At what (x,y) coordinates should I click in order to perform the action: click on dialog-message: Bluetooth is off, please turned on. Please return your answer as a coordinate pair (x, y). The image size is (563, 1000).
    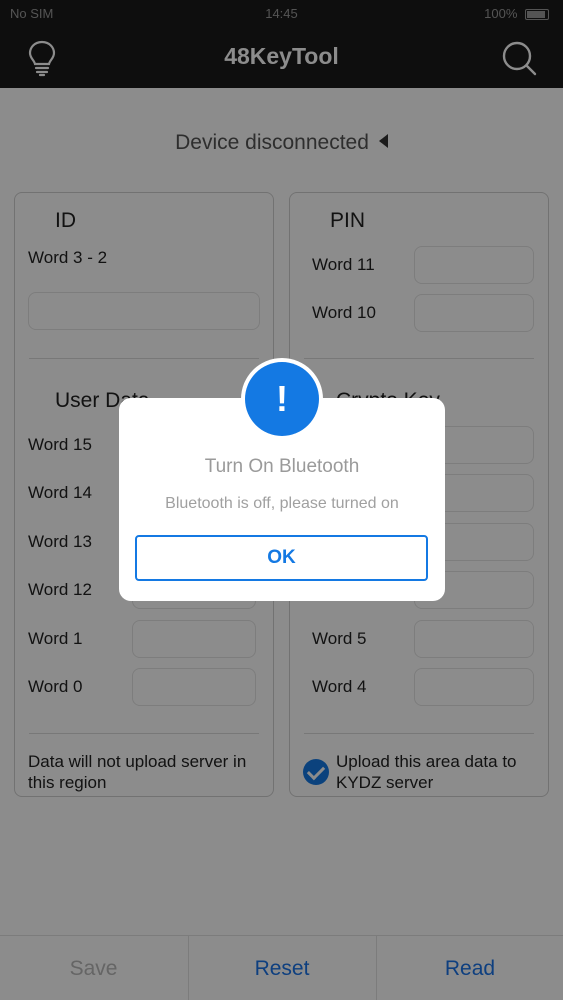
    Looking at the image, I should click on (282, 503).